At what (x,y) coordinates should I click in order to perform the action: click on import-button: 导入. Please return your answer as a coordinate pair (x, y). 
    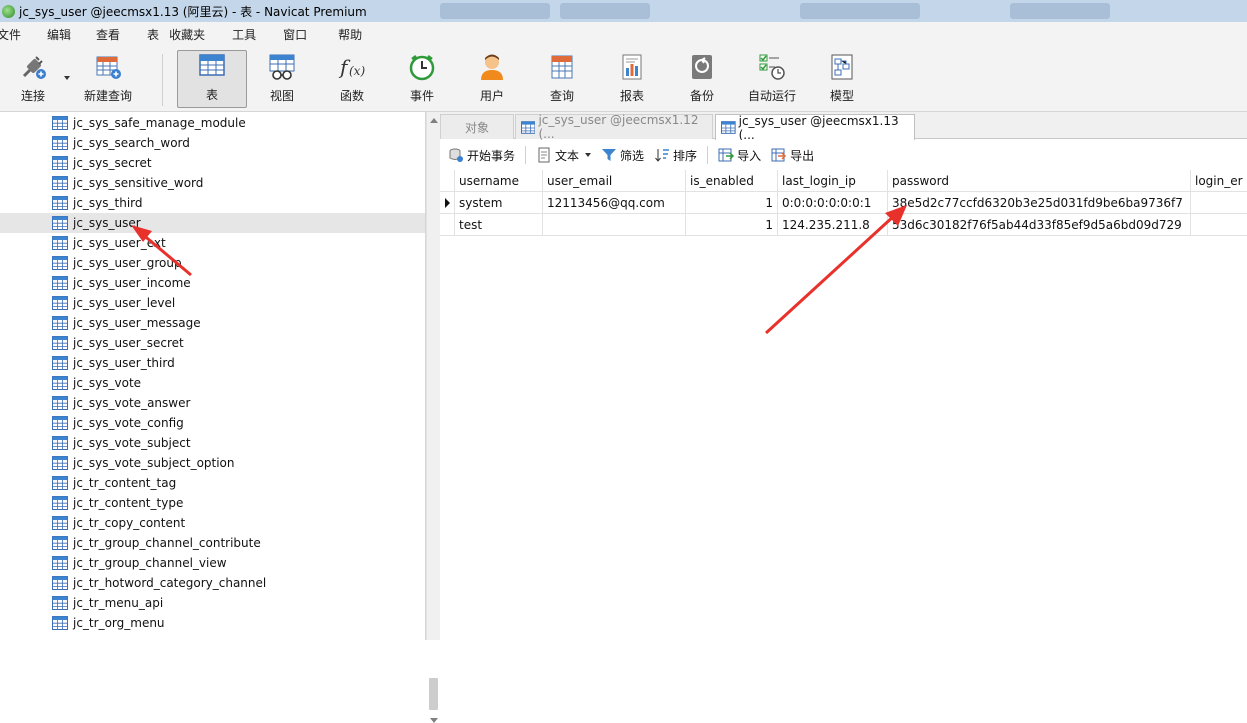
    Looking at the image, I should click on (739, 155).